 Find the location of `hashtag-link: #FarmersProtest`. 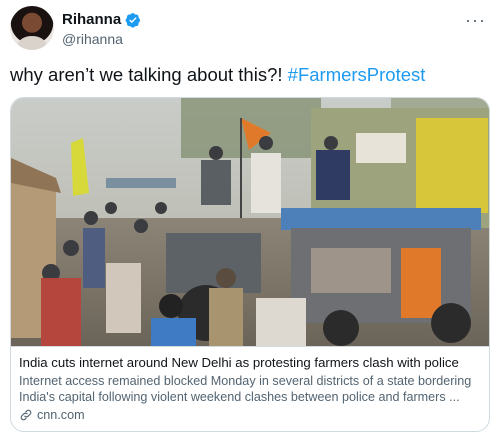

hashtag-link: #FarmersProtest is located at coordinates (357, 74).